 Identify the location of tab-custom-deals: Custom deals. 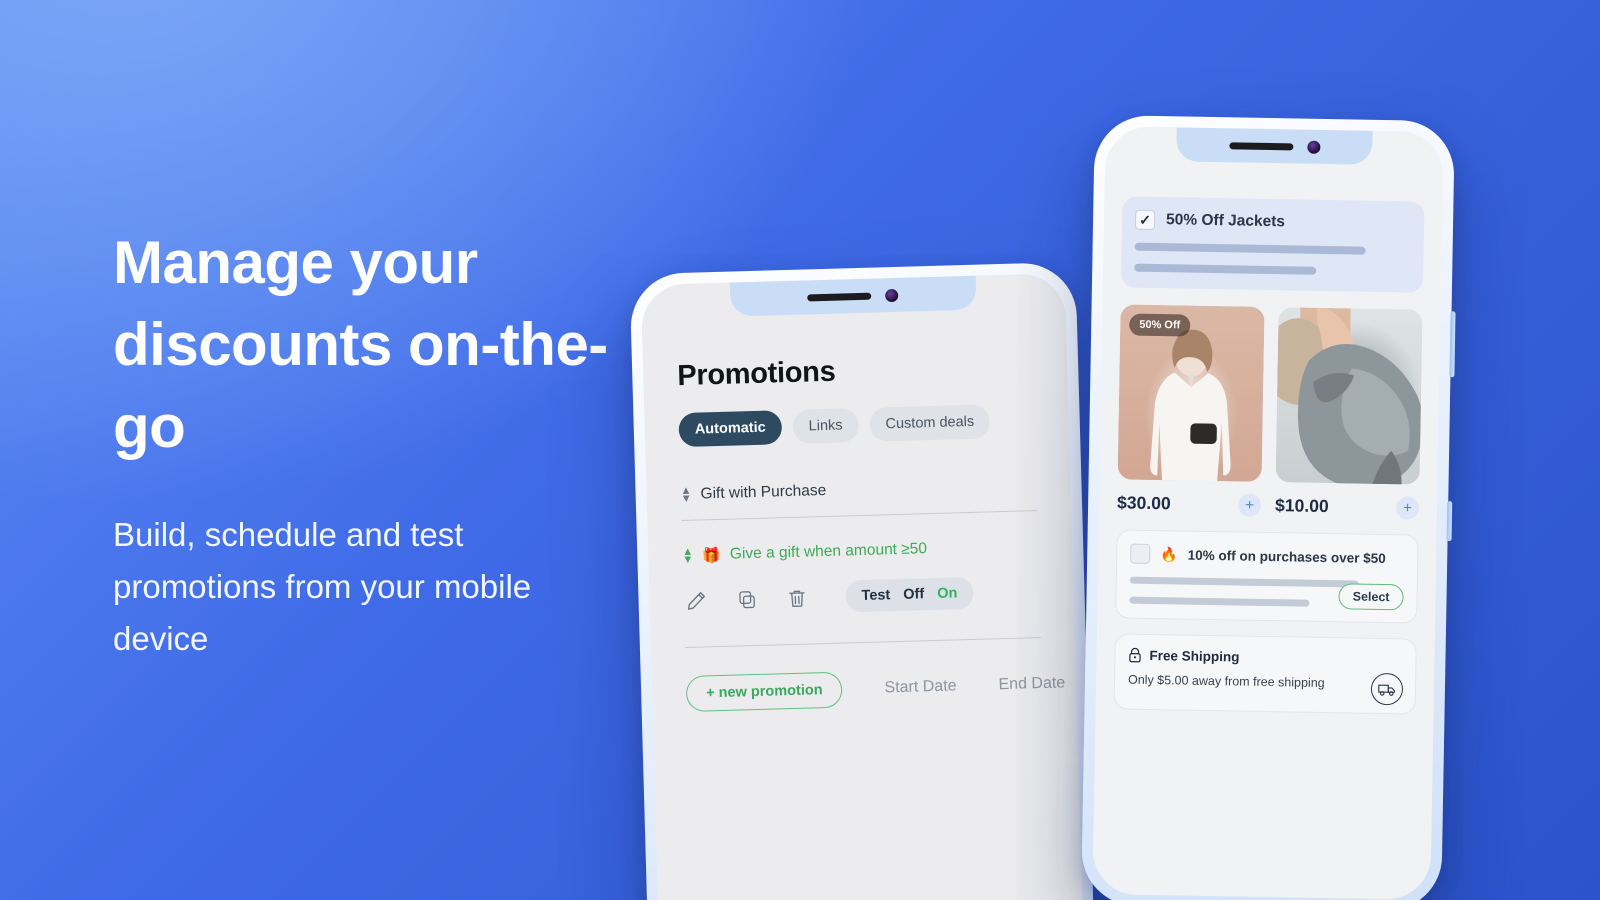
(930, 423).